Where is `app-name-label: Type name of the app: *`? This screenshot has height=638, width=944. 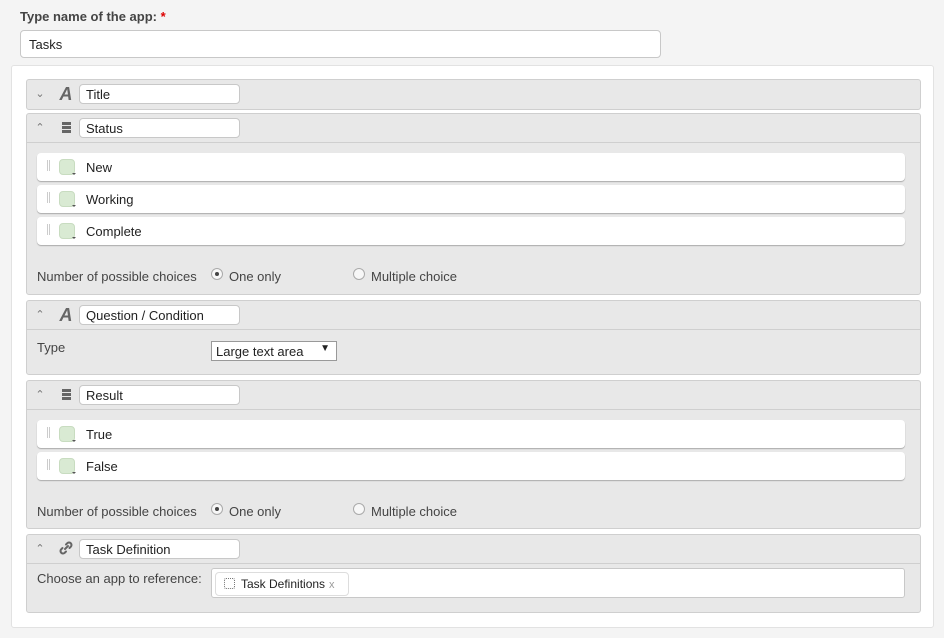 app-name-label: Type name of the app: * is located at coordinates (93, 16).